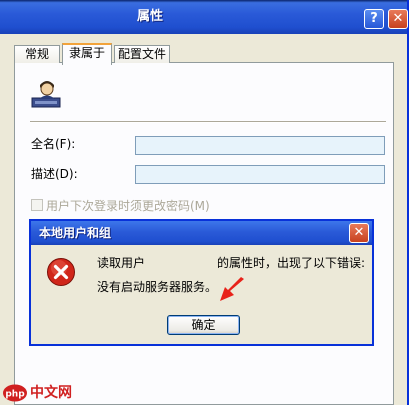 Image resolution: width=413 pixels, height=405 pixels. I want to click on must-change-password-label: 用户下次登录时须更改密码(M), so click(128, 206).